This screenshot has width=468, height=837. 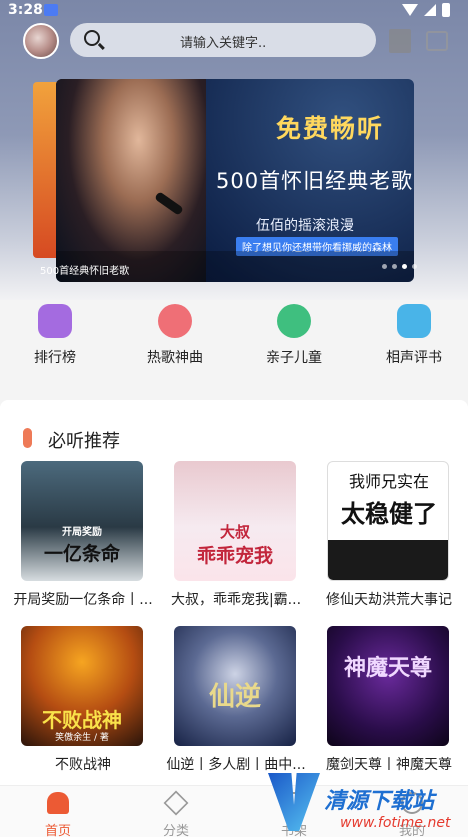 I want to click on watermark-title: 清源下载站, so click(x=379, y=801).